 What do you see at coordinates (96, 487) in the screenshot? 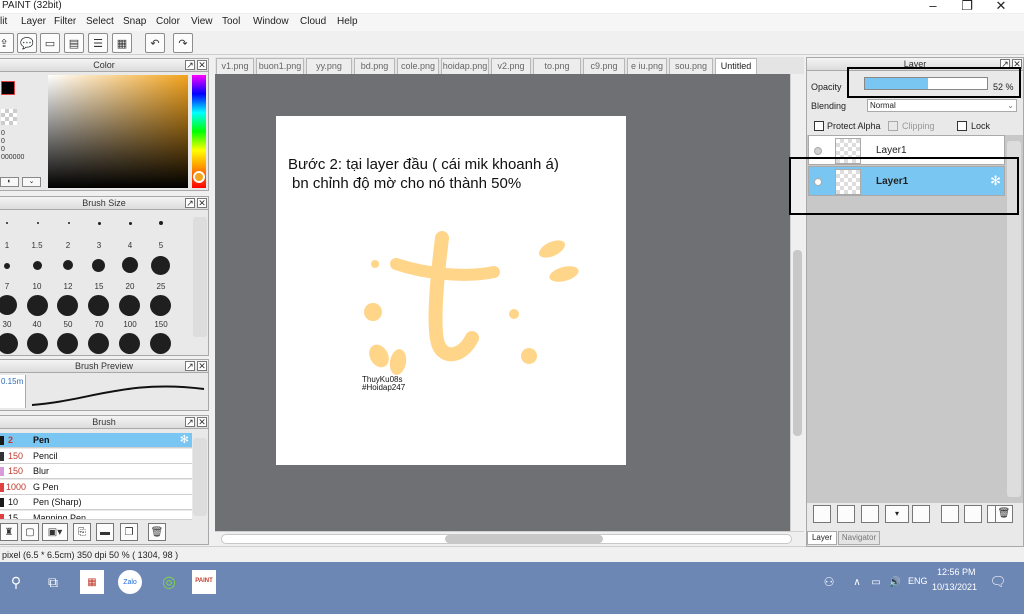
I see `brush-item-g-pen: 1000 G Pen` at bounding box center [96, 487].